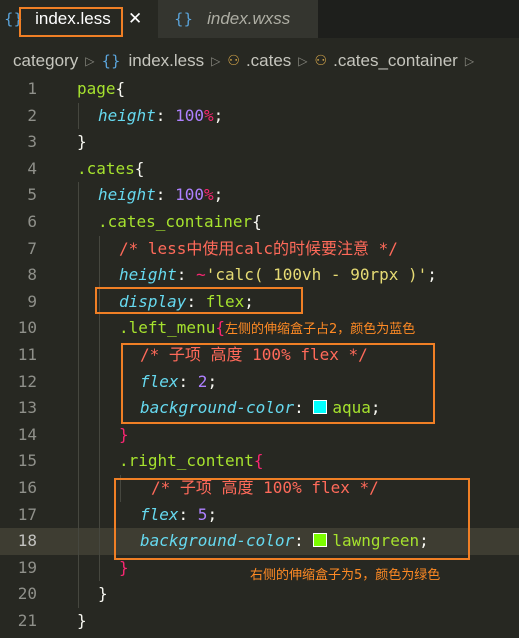  I want to click on code-text: .cates{, so click(111, 168).